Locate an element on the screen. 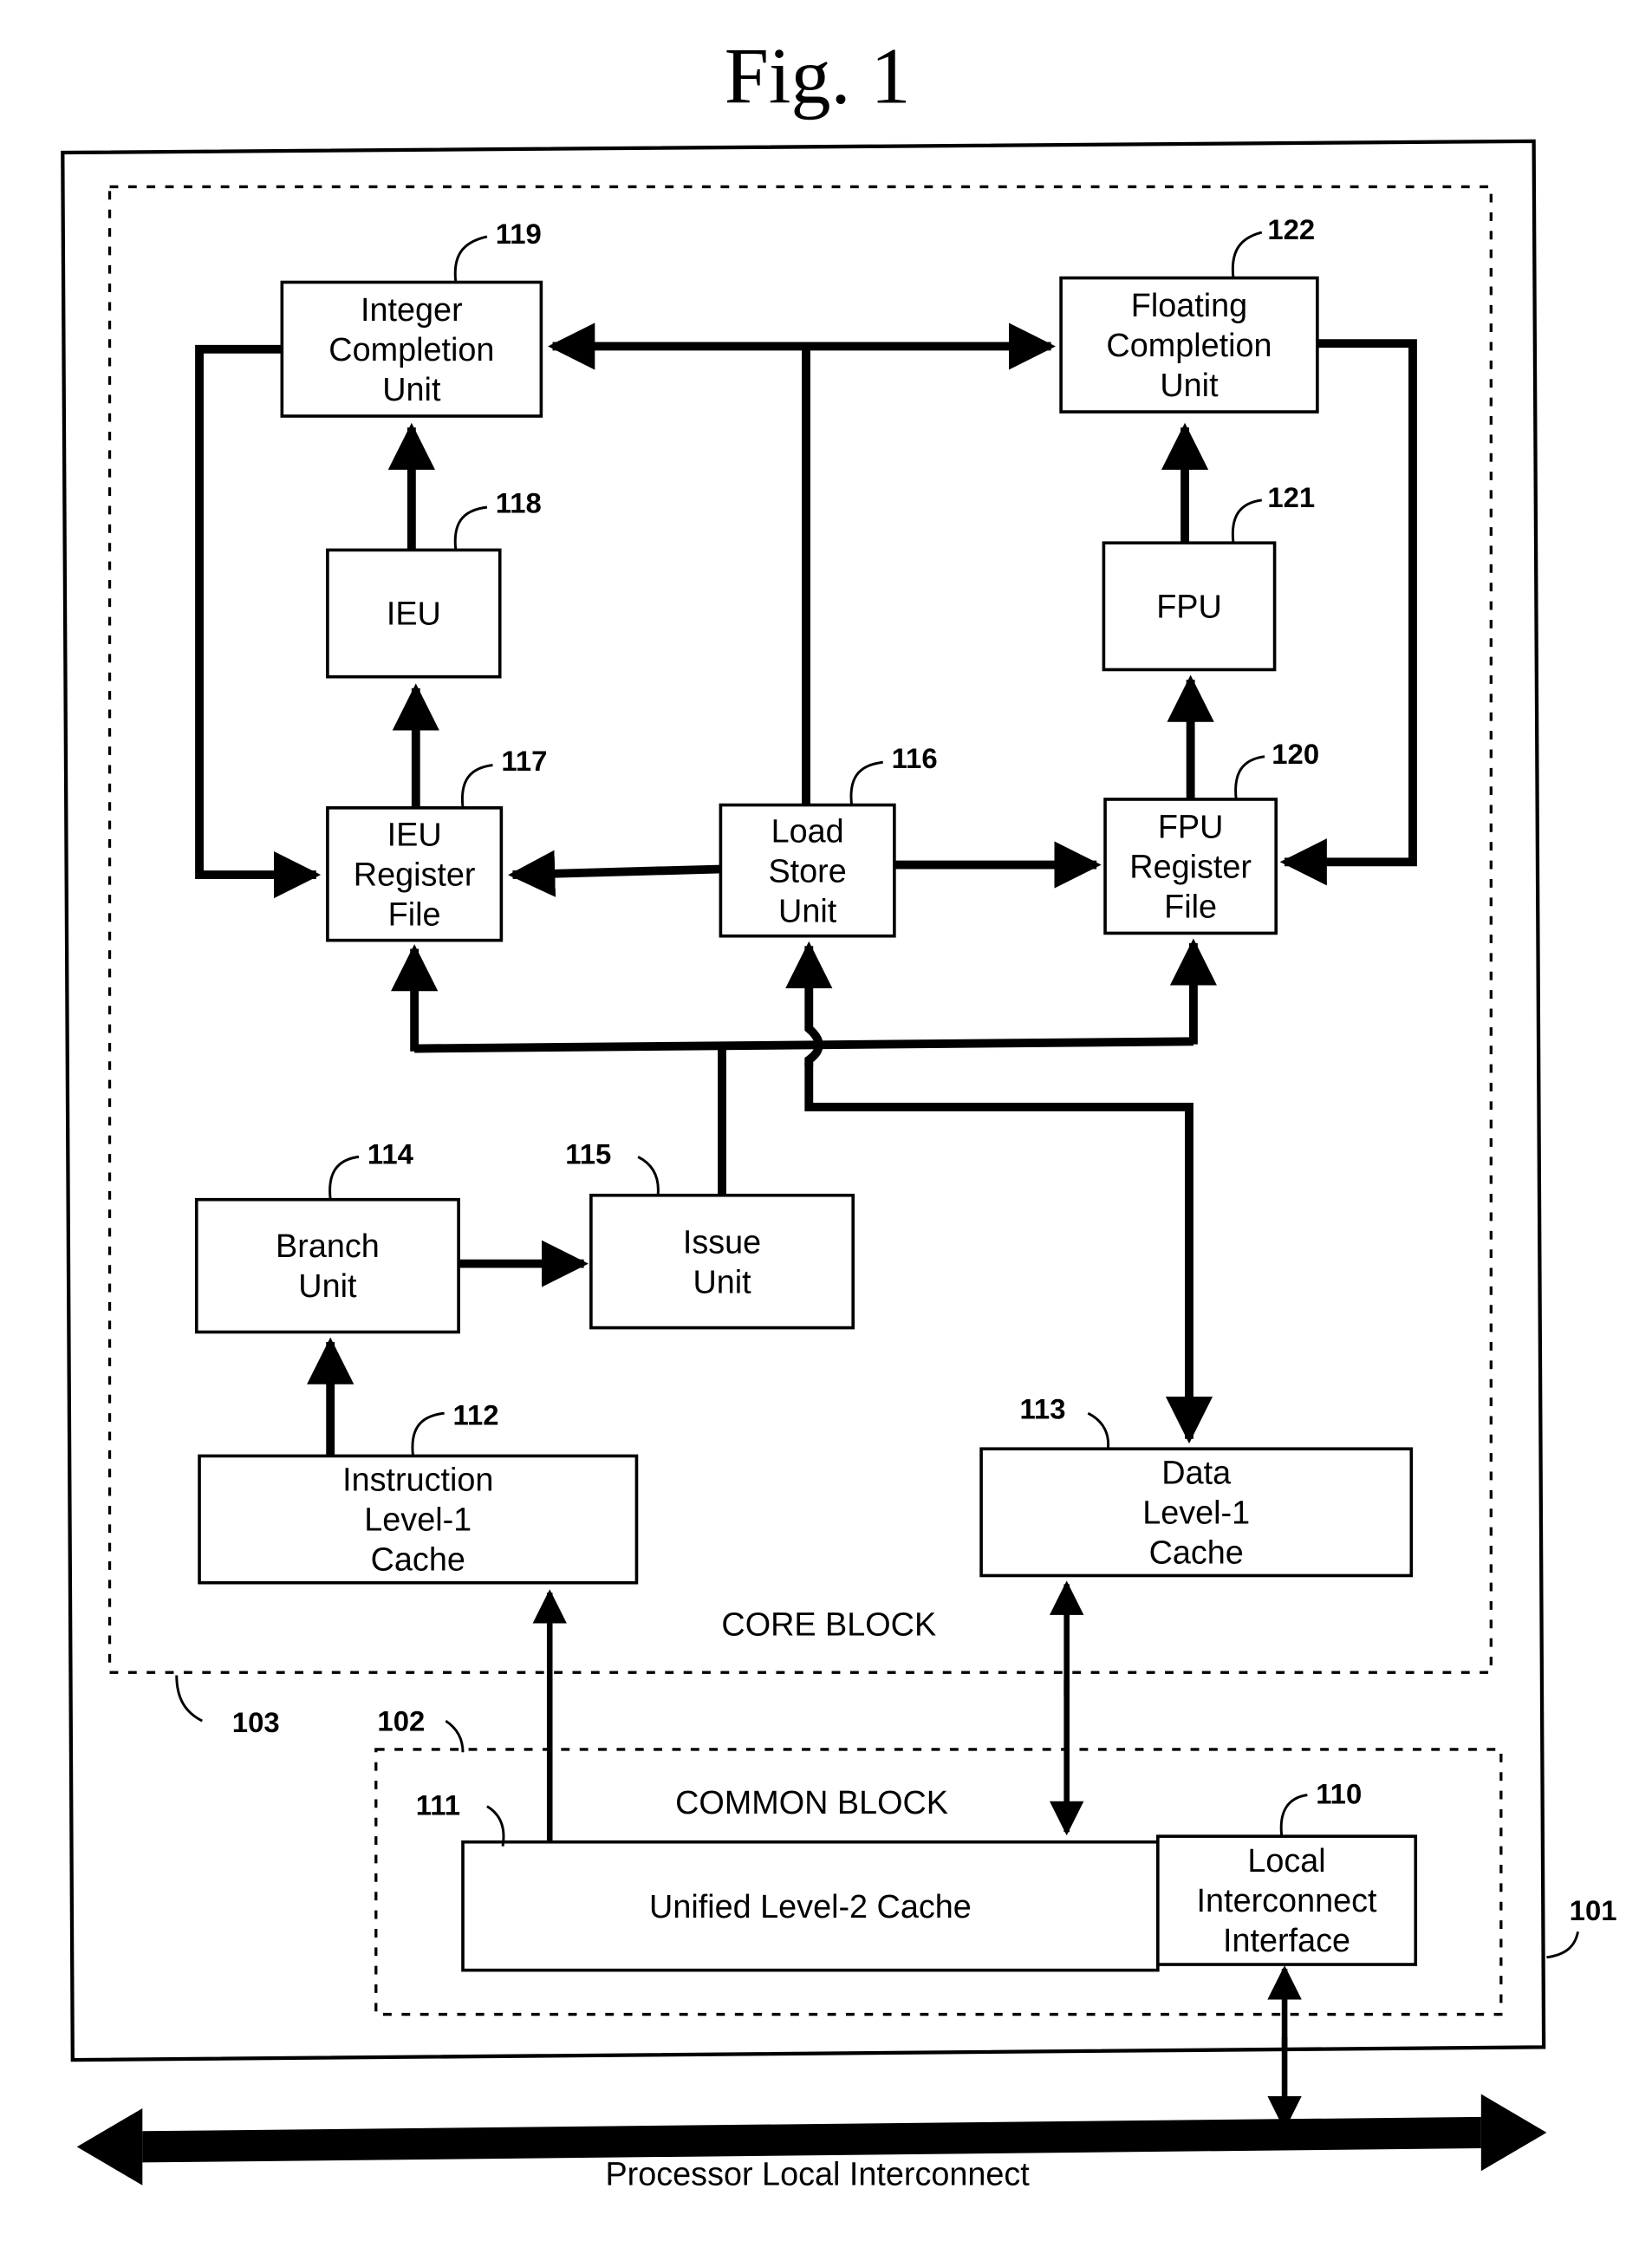  load-store-unit-label: Load is located at coordinates (807, 832).